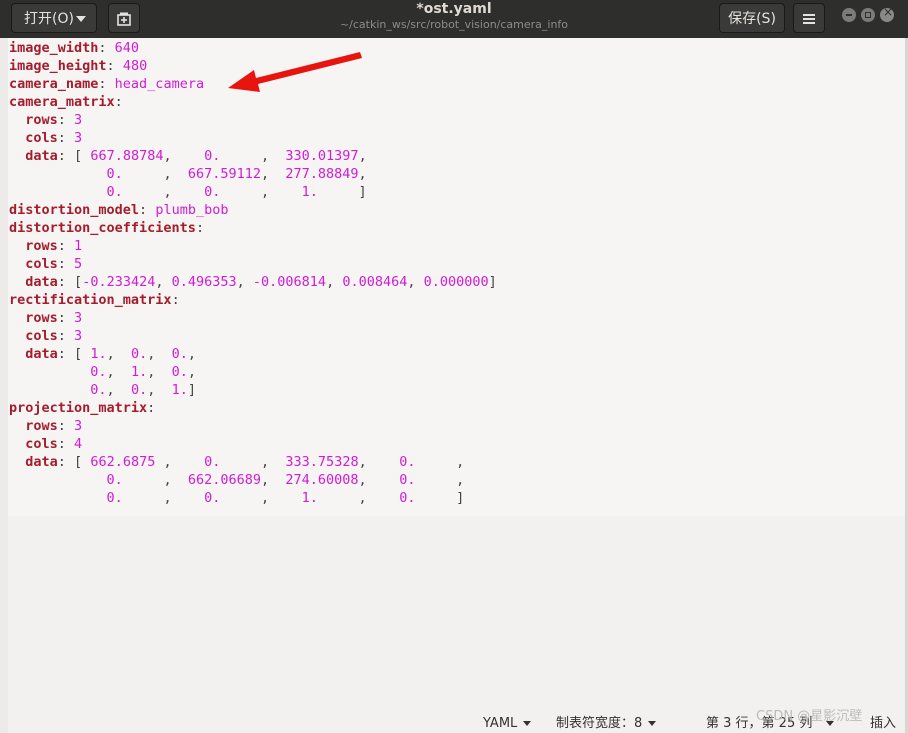  What do you see at coordinates (887, 13) in the screenshot?
I see `close-icon` at bounding box center [887, 13].